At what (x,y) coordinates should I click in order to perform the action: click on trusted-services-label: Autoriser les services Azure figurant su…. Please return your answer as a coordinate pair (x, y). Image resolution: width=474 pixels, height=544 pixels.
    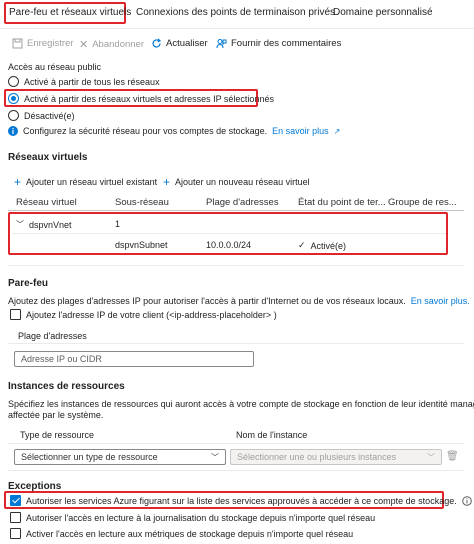
    Looking at the image, I should click on (241, 500).